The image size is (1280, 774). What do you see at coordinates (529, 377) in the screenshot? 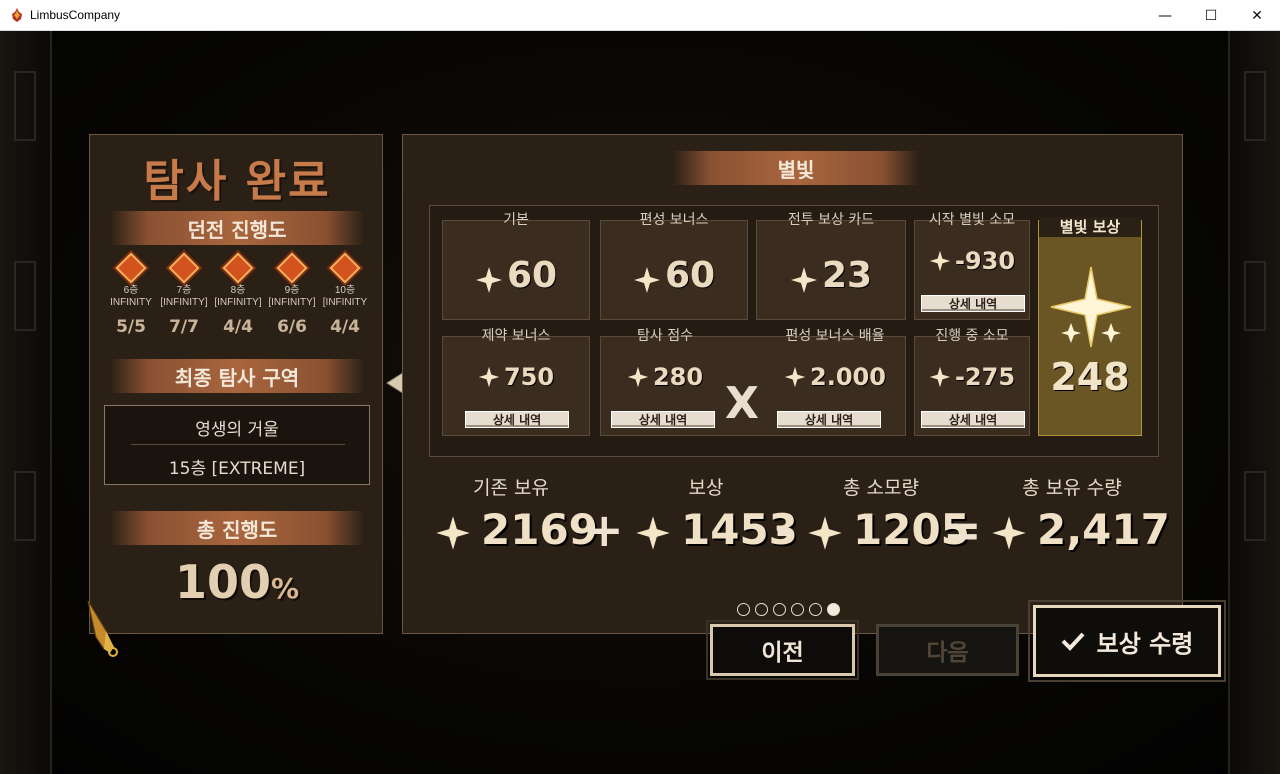
I see `restriction-bonus-value: 750` at bounding box center [529, 377].